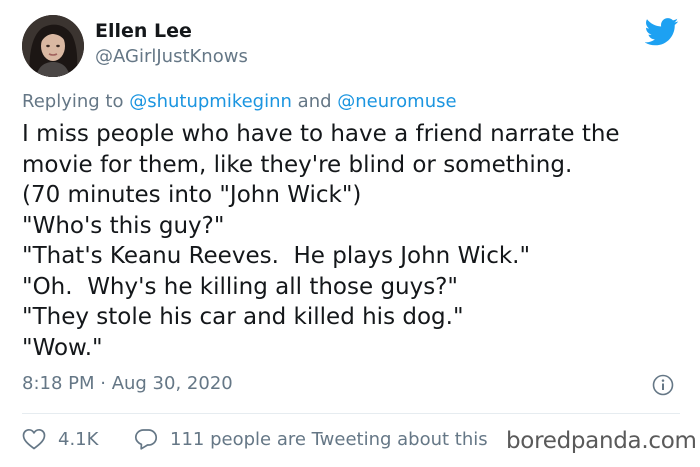 The height and width of the screenshot is (467, 700). I want to click on like-button: 4.1K, so click(60, 439).